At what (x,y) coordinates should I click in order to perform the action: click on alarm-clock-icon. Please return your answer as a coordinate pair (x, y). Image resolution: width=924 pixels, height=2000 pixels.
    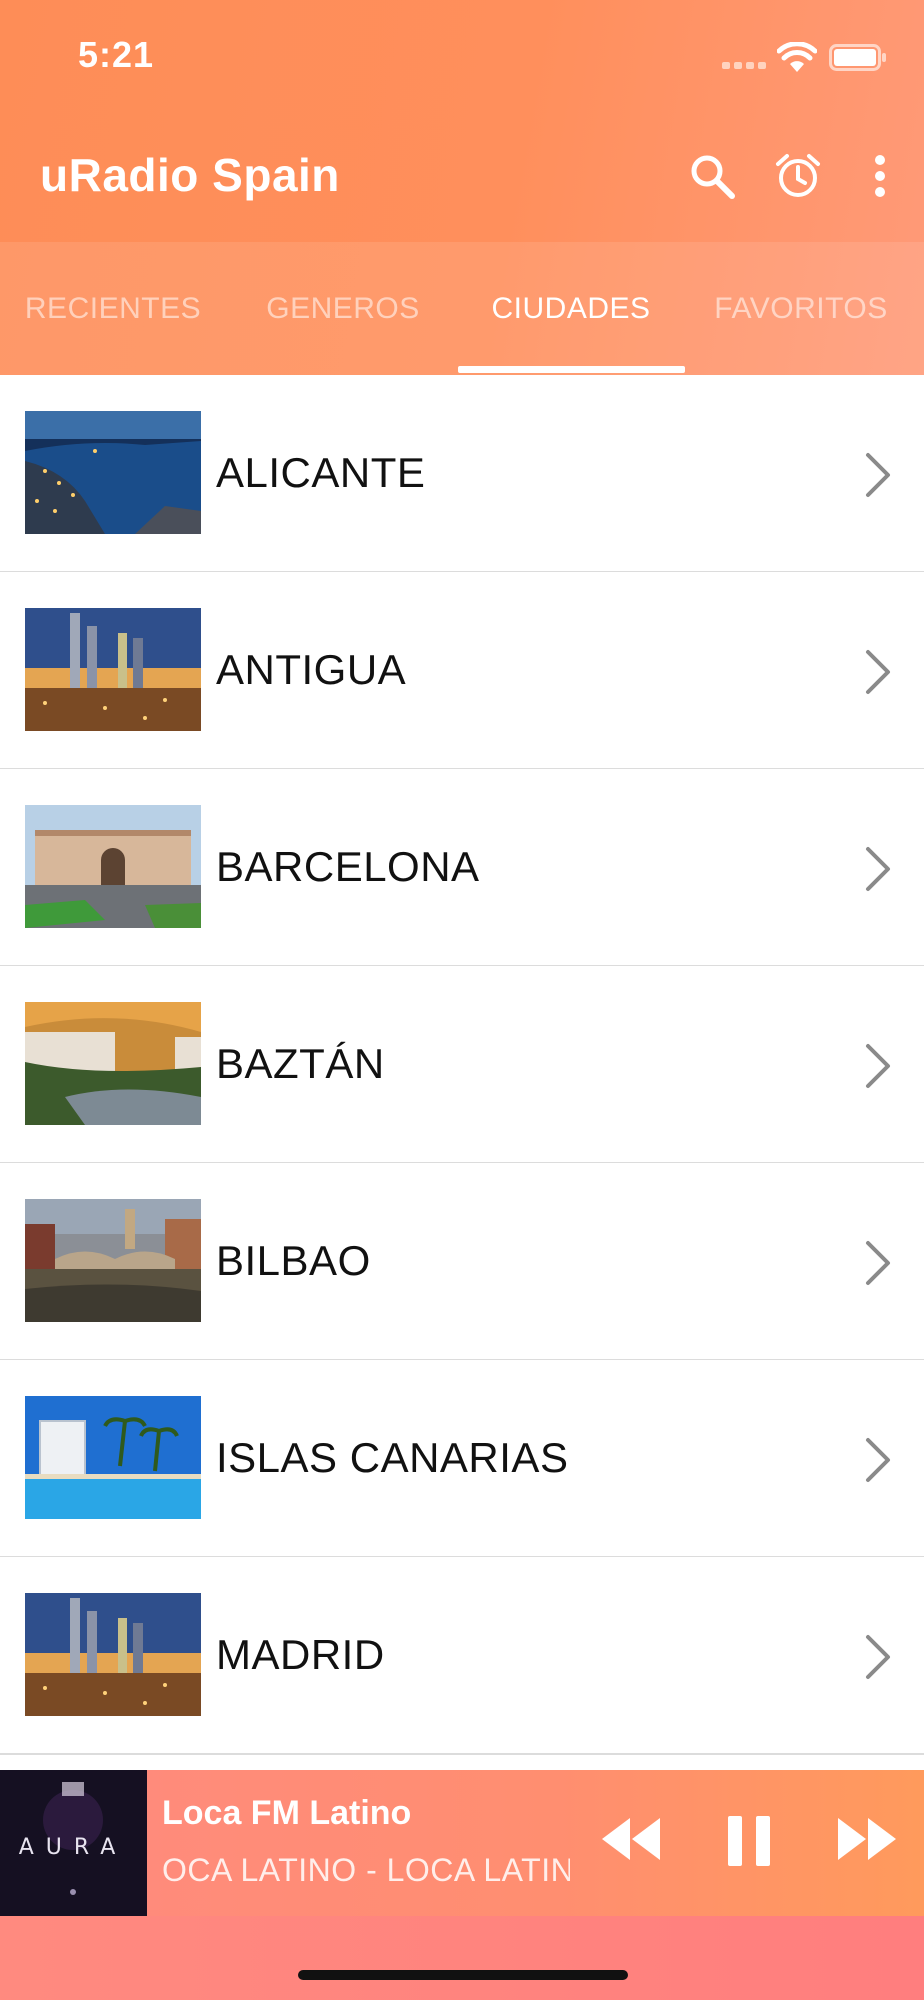
    Looking at the image, I should click on (798, 176).